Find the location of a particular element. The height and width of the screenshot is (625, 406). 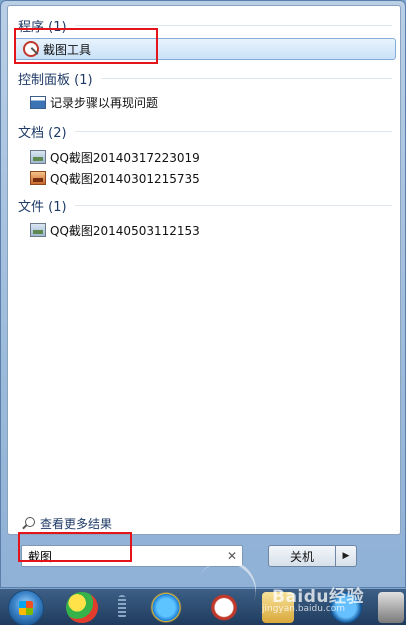

result-item-snipping-tool: 截图工具 is located at coordinates (205, 49).